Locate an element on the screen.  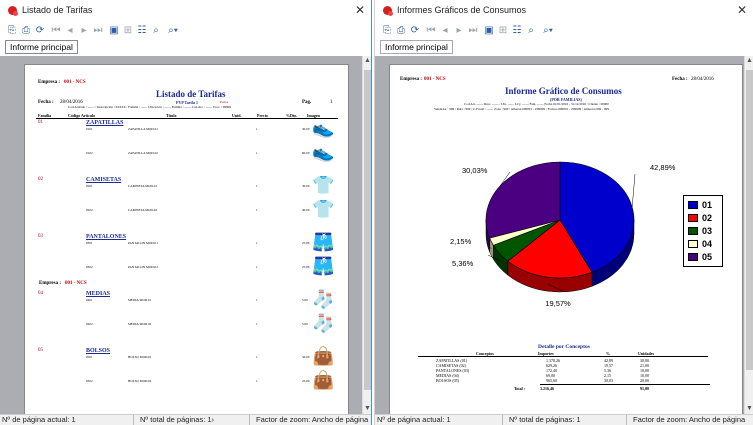
item-code: 0301 is located at coordinates (89, 243).